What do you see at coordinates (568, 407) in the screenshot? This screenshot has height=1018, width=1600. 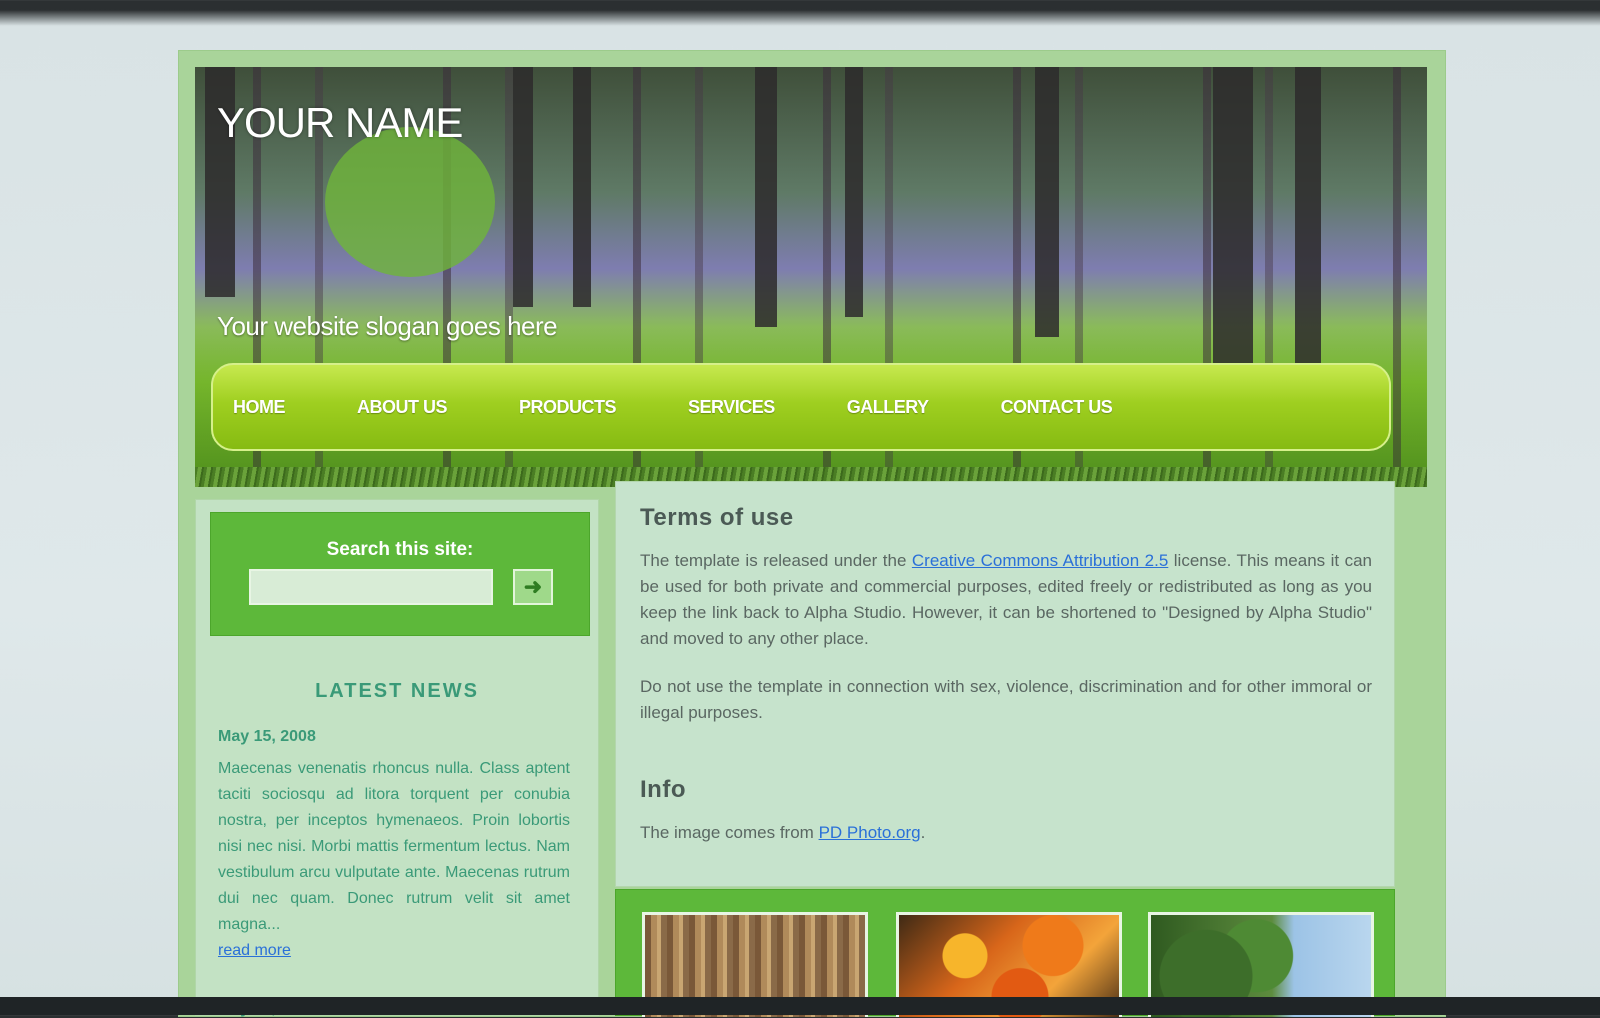 I see `nav-products: PRODUCTS` at bounding box center [568, 407].